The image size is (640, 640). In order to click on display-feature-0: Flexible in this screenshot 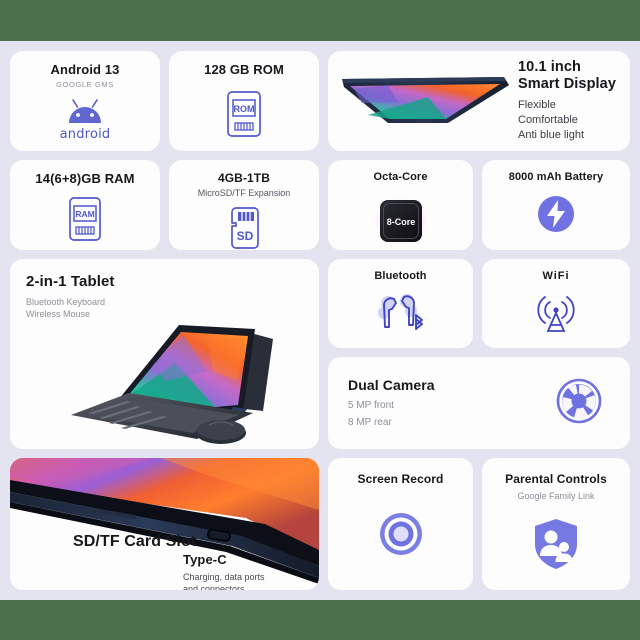, I will do `click(537, 105)`.